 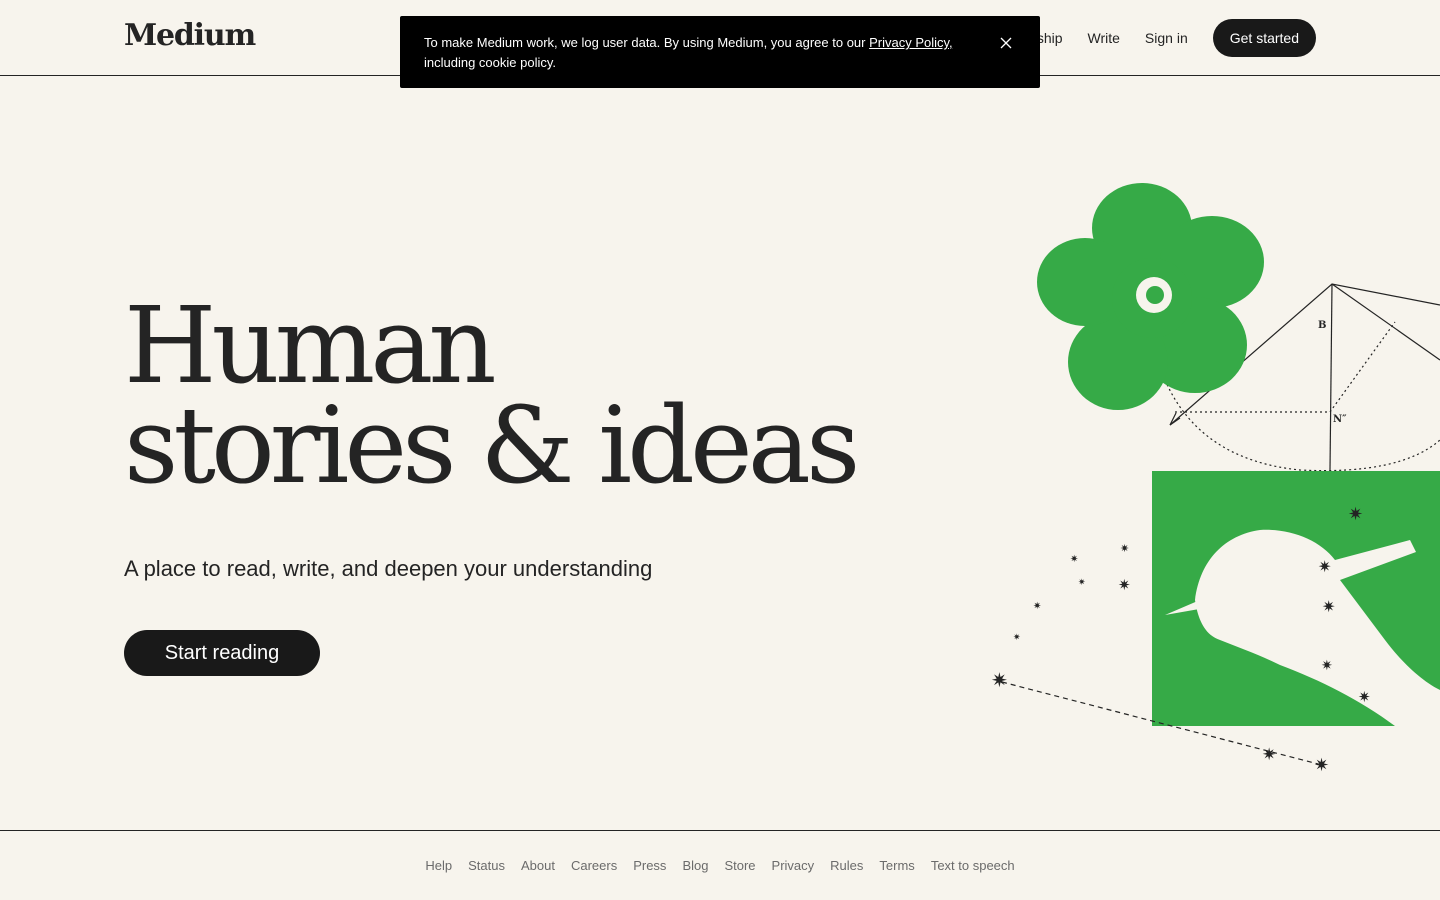 What do you see at coordinates (594, 865) in the screenshot?
I see `footer-link-careers: Careers` at bounding box center [594, 865].